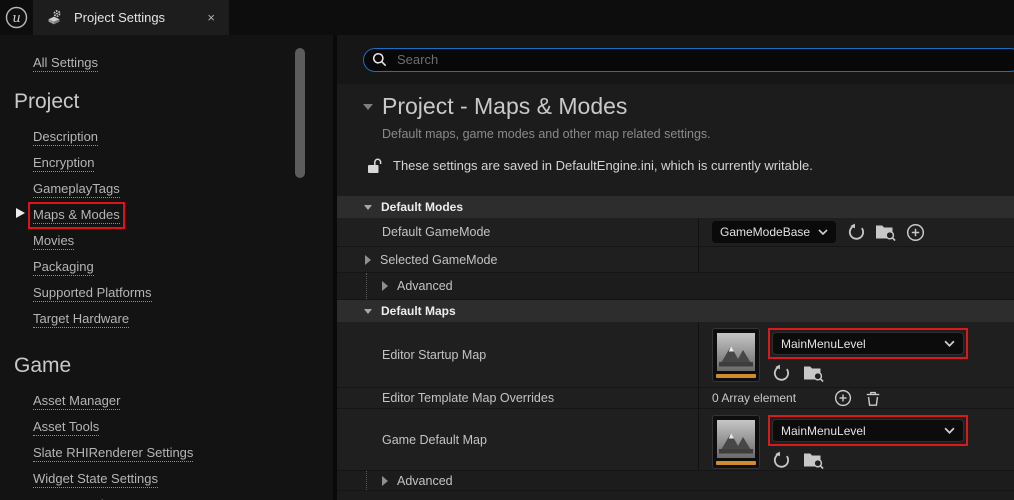  What do you see at coordinates (183, 323) in the screenshot?
I see `sidebar-item-target-hardware: Target Hardware` at bounding box center [183, 323].